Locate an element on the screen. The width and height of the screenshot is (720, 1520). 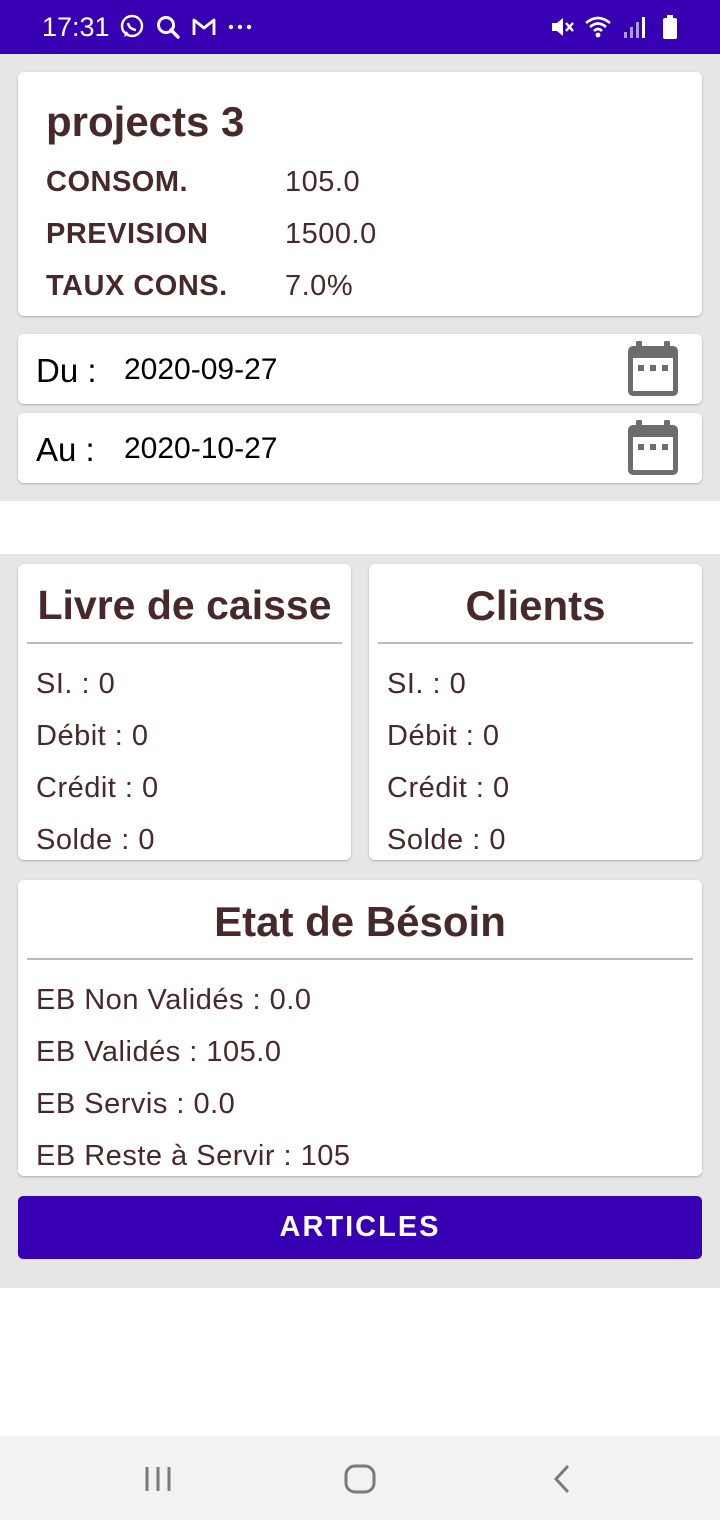
summary-label: CONSOM. is located at coordinates (117, 182).